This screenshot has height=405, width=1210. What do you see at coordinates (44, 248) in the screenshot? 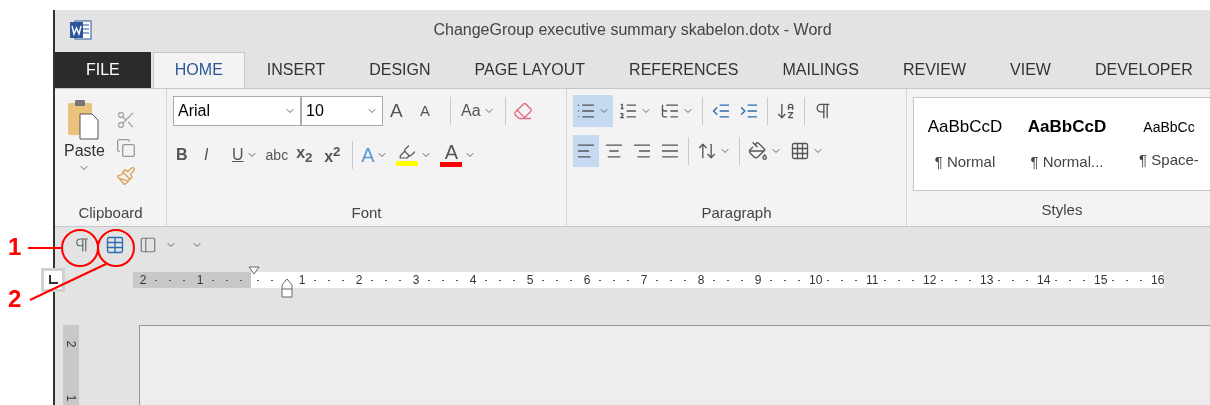
I see `leader-line` at bounding box center [44, 248].